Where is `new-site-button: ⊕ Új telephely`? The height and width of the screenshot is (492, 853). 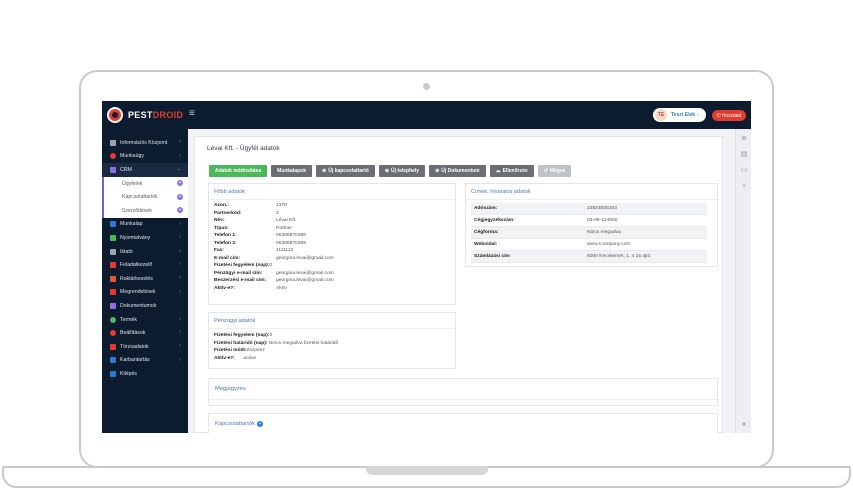
new-site-button: ⊕ Új telephely is located at coordinates (402, 171).